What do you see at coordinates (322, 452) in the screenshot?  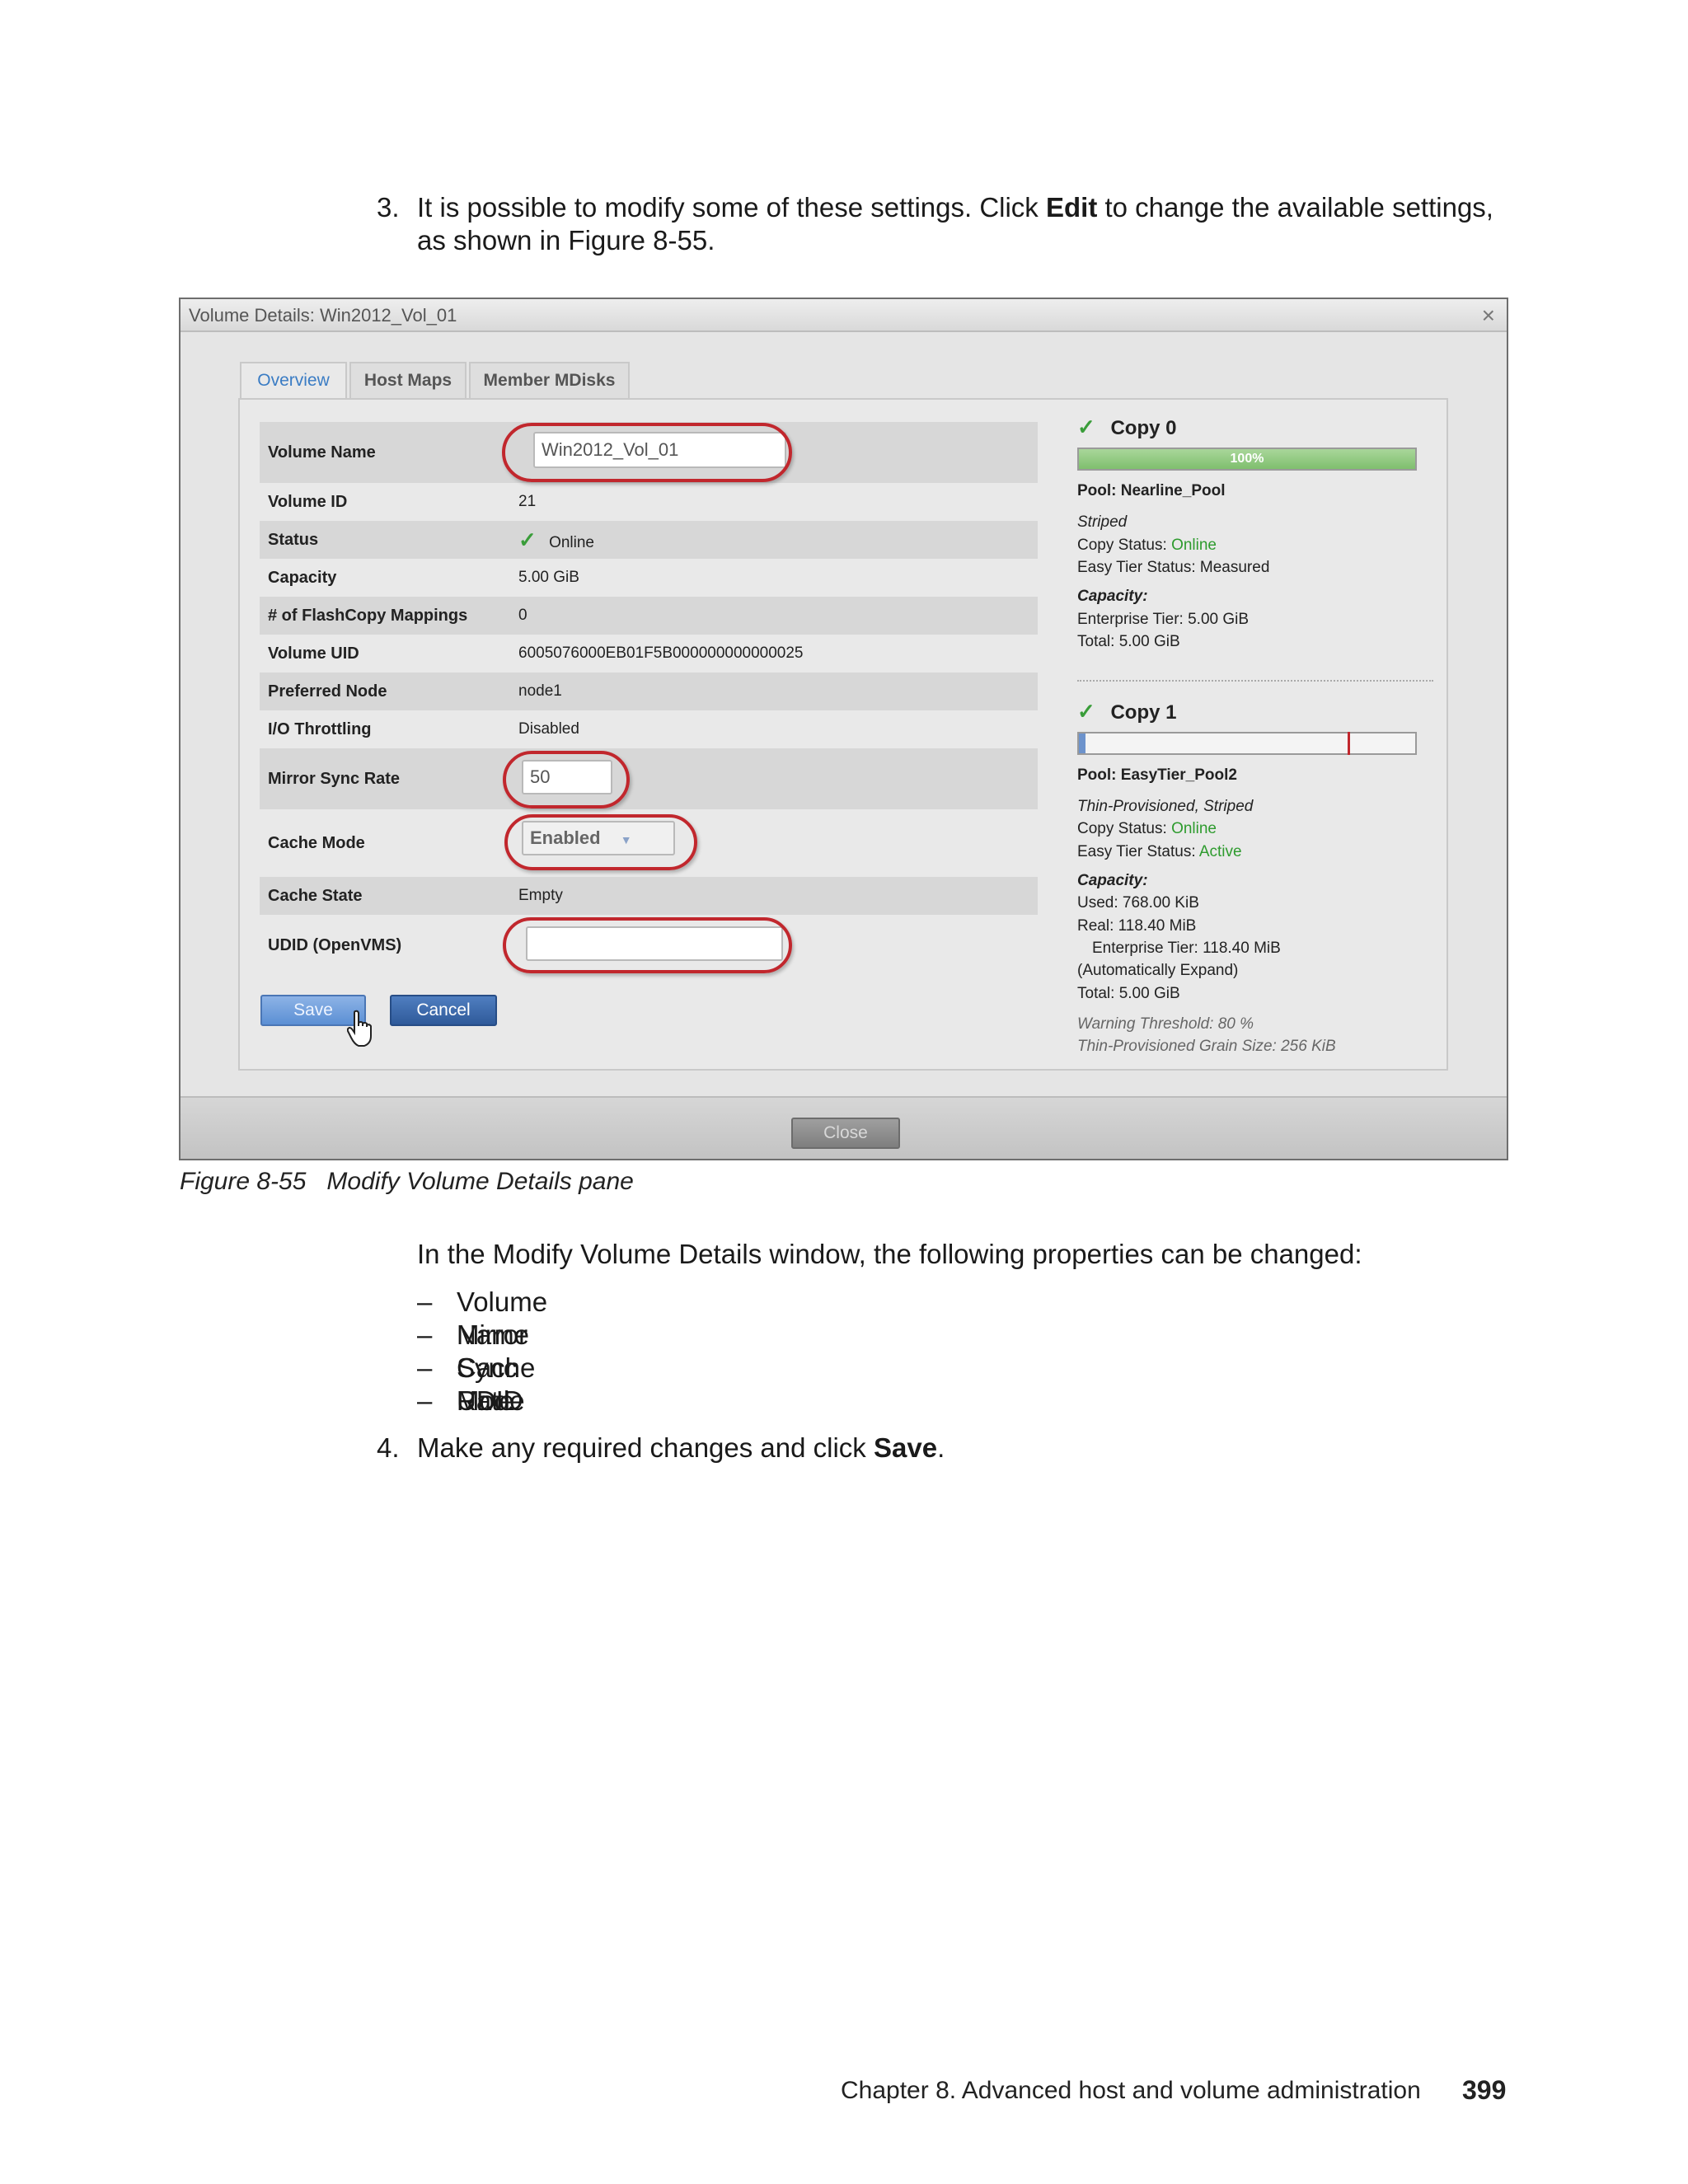 I see `volume-name-label: Volume Name` at bounding box center [322, 452].